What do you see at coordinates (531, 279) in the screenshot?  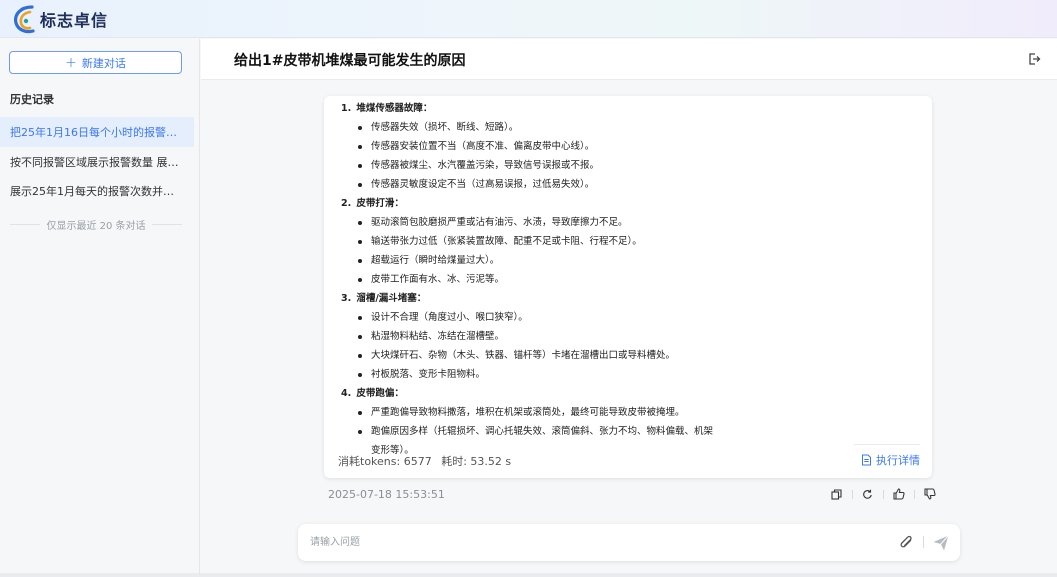 I see `list-item: 皮带工作面有水、冰、污泥等。` at bounding box center [531, 279].